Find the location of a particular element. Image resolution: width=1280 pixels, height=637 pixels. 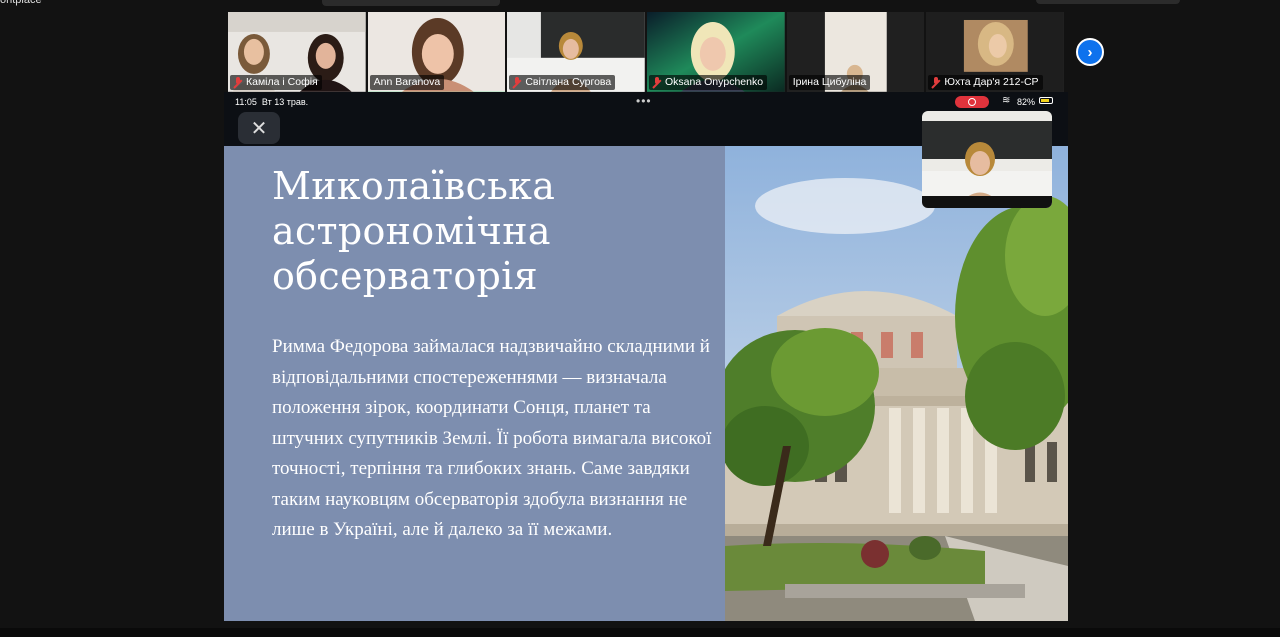

participant-name: Ann Baranova is located at coordinates (407, 82).